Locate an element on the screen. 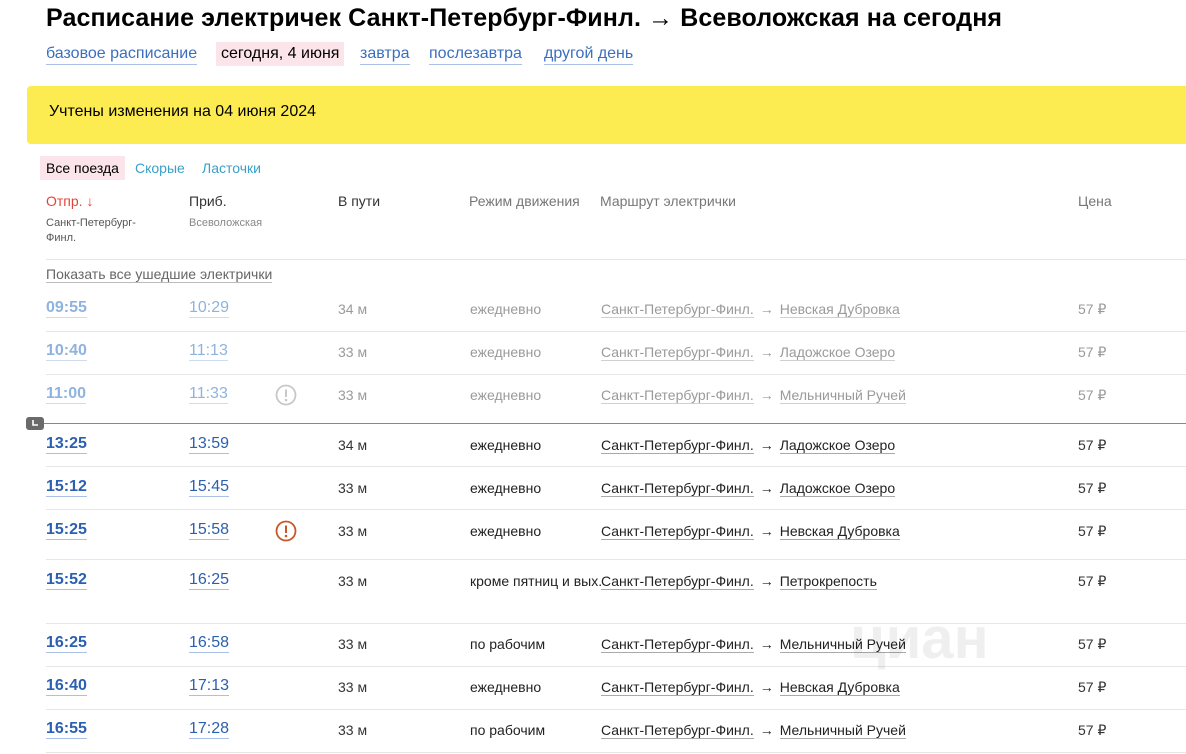  arrival-time-link: 17:28 is located at coordinates (209, 729).